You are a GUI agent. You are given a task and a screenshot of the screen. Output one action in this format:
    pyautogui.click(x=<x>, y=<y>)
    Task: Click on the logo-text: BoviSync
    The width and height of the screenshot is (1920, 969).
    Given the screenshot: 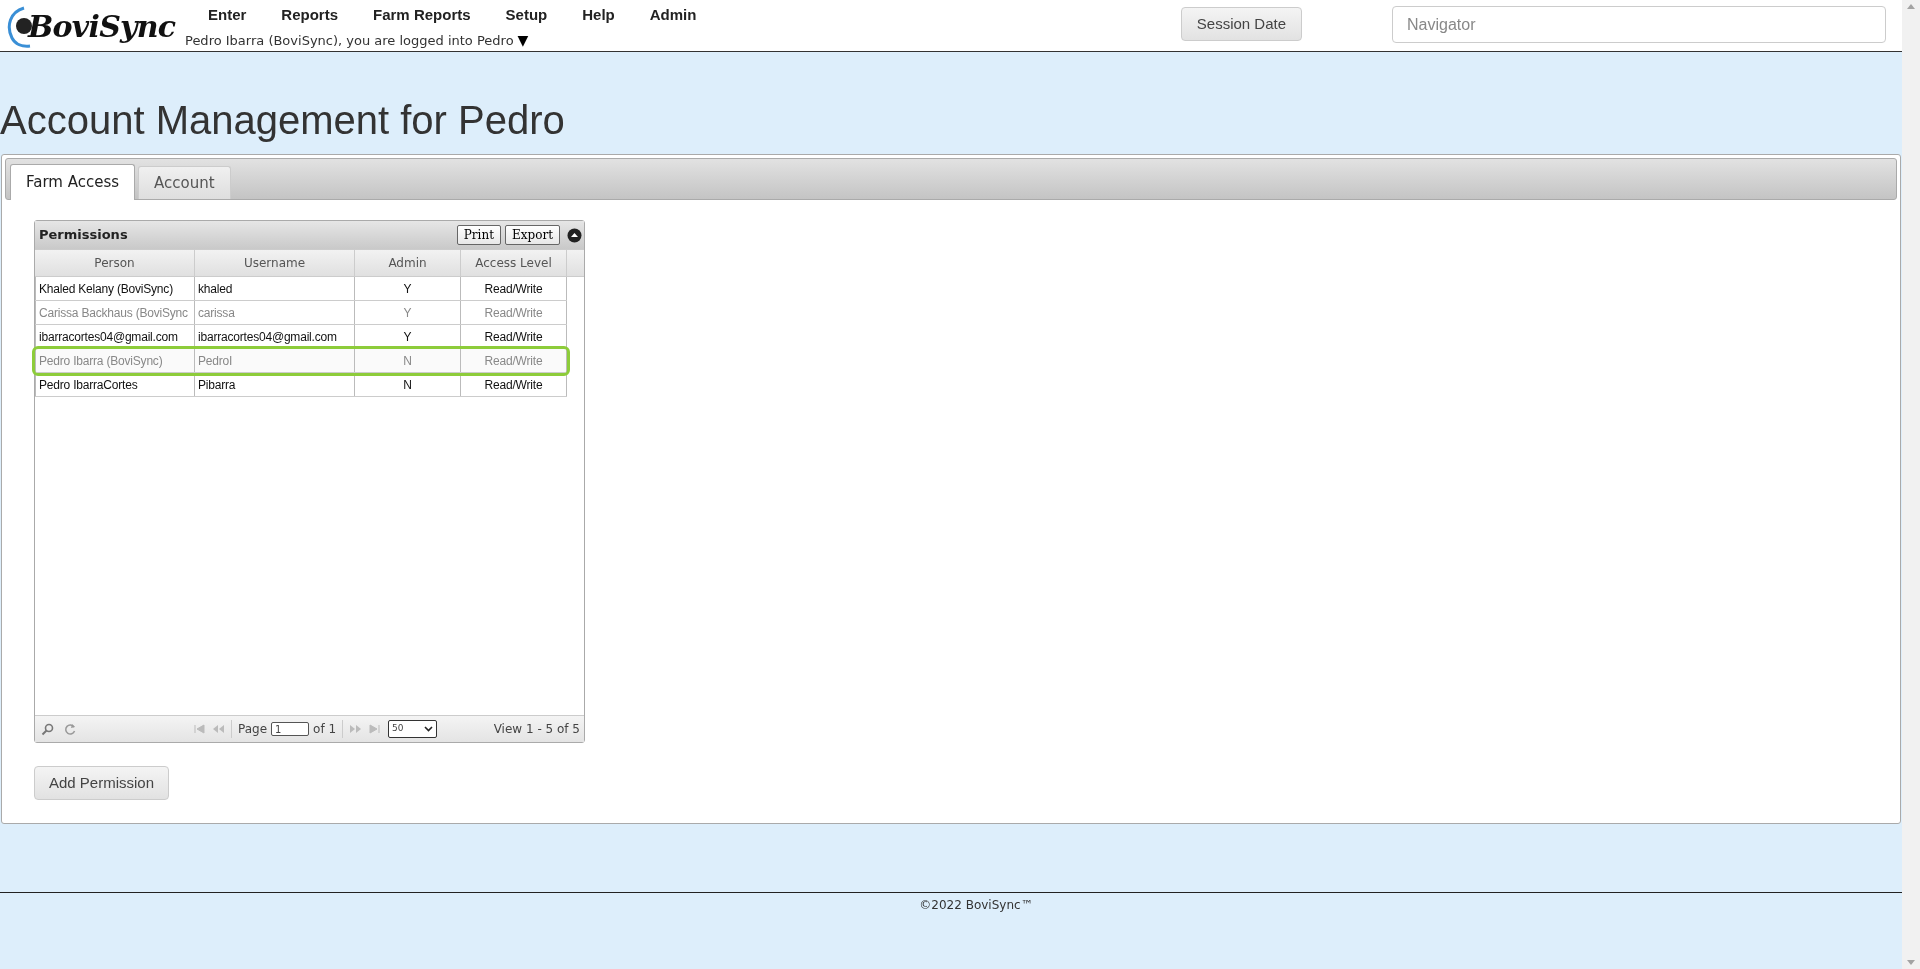 What is the action you would take?
    pyautogui.click(x=102, y=26)
    